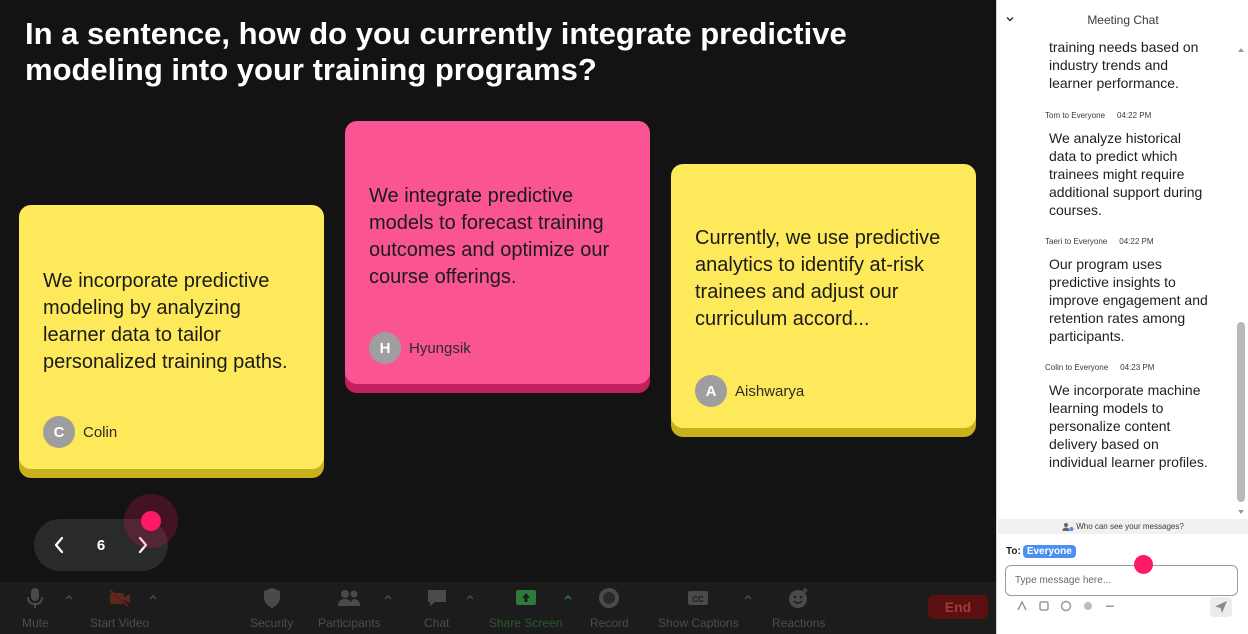  I want to click on scroll-up-icon, so click(1241, 50).